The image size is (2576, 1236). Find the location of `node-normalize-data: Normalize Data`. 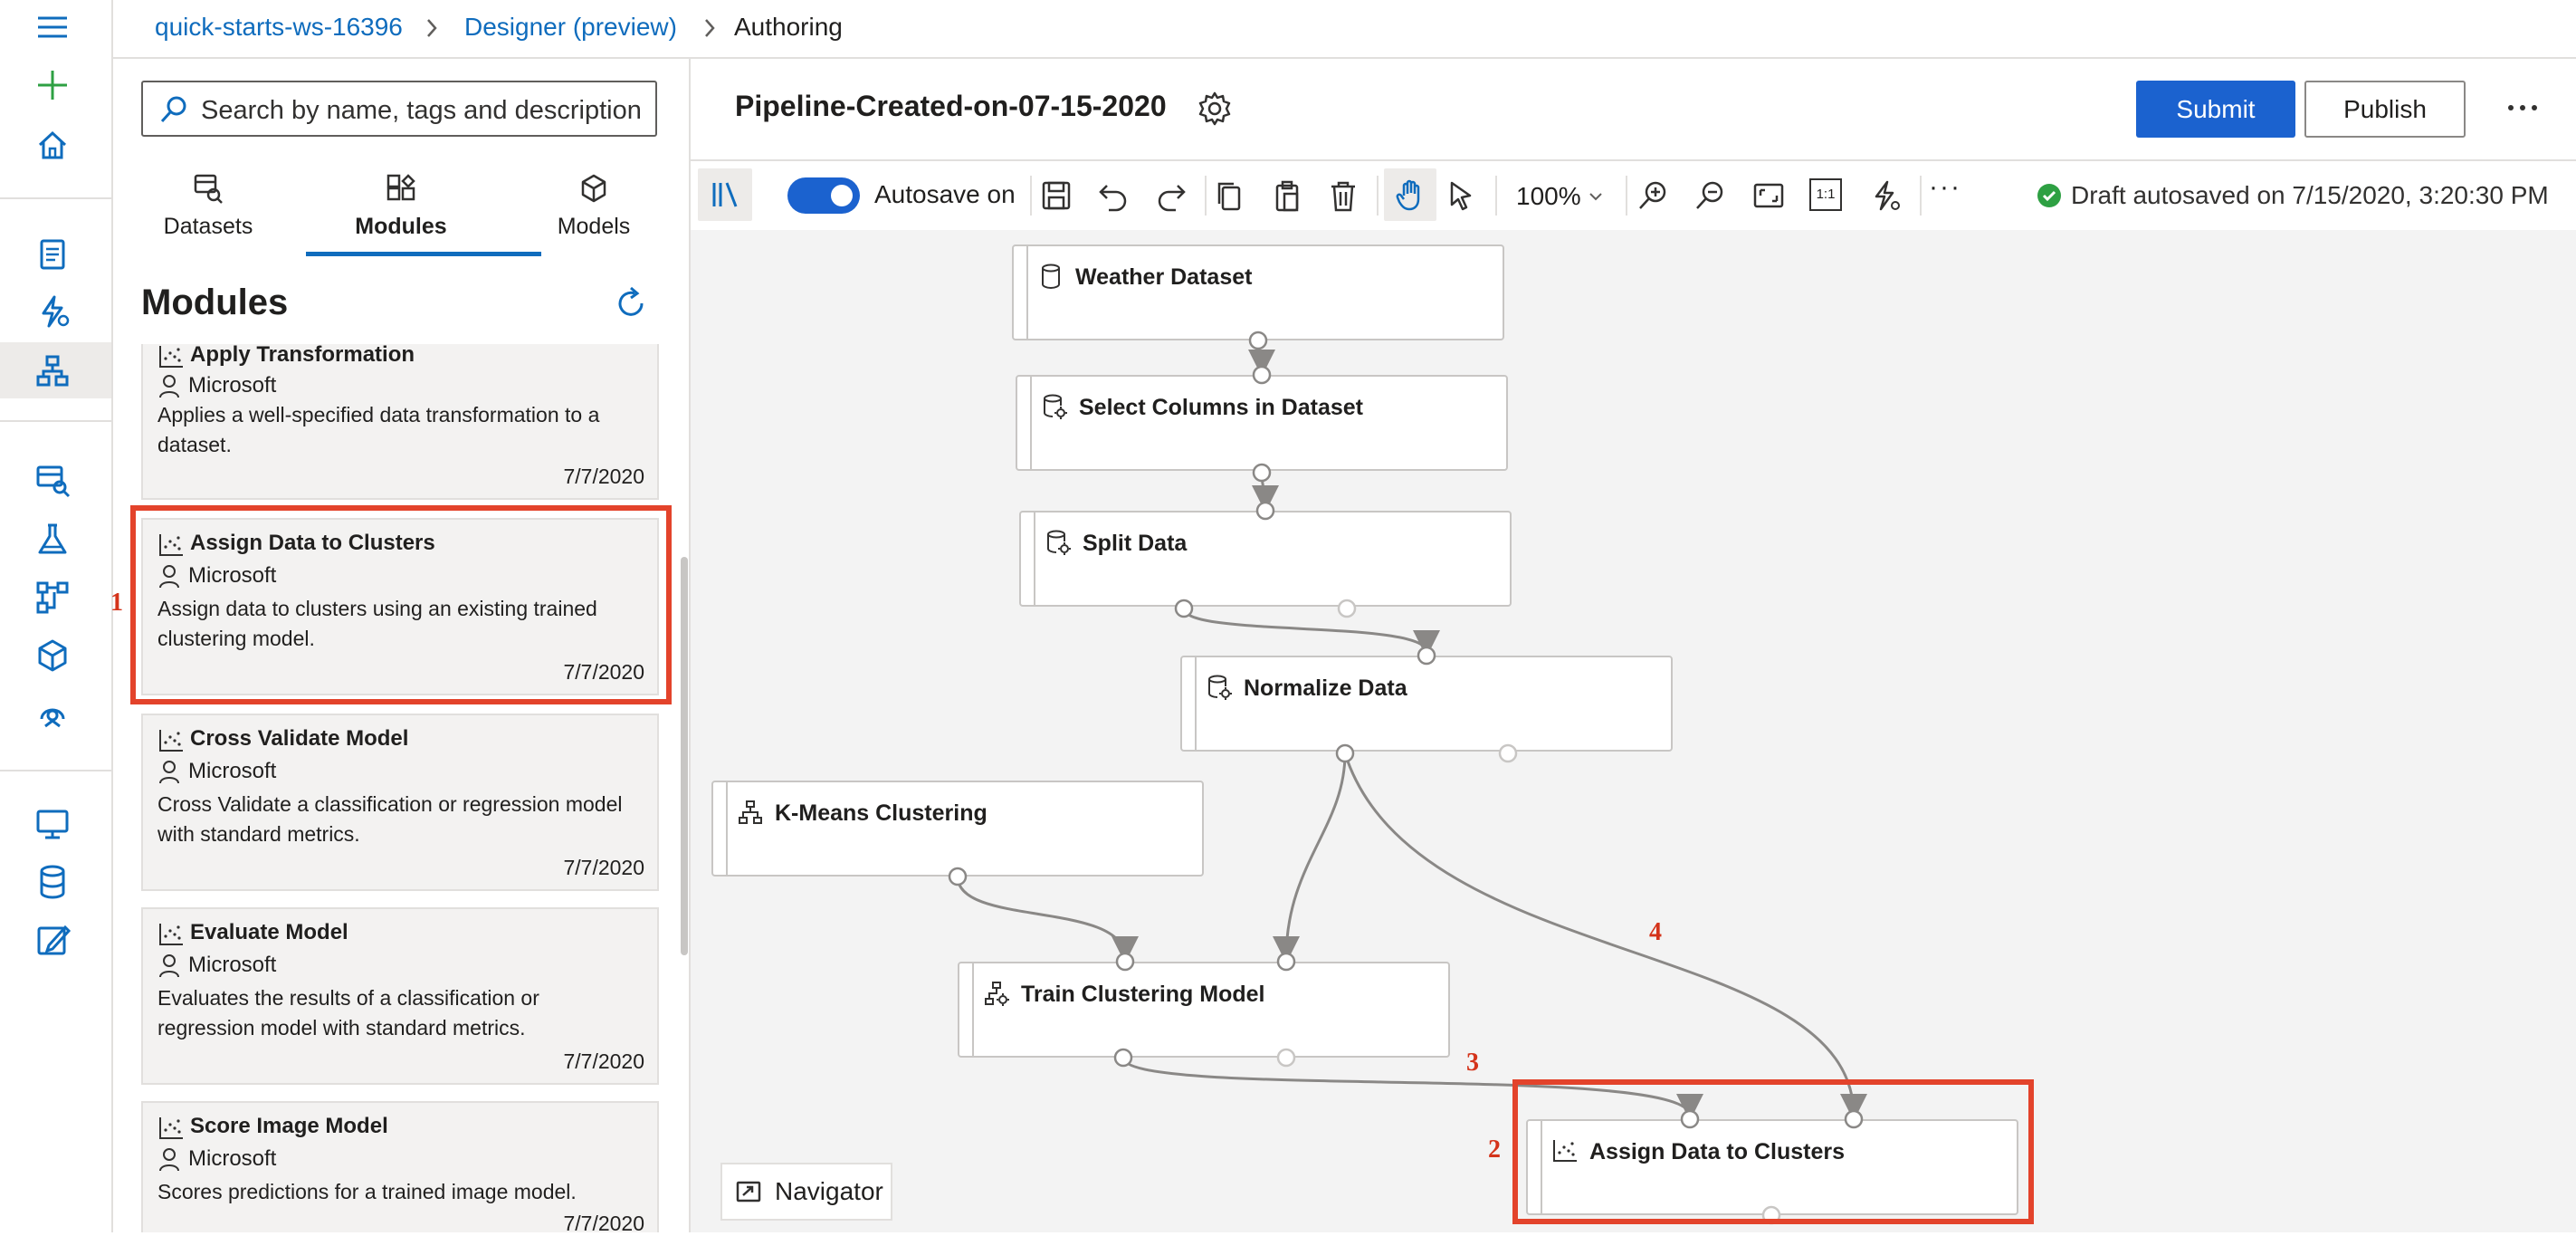

node-normalize-data: Normalize Data is located at coordinates (1426, 704).